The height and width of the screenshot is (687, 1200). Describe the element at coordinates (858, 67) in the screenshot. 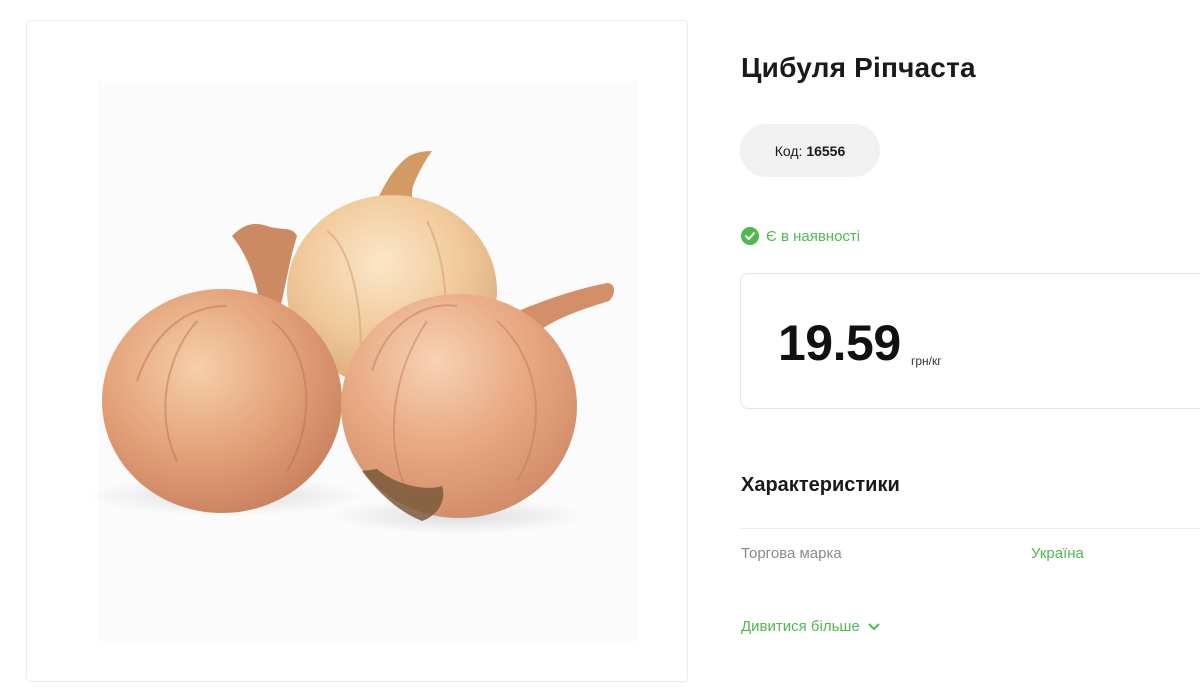

I see `product-title: Цибуля Ріпчаста` at that location.